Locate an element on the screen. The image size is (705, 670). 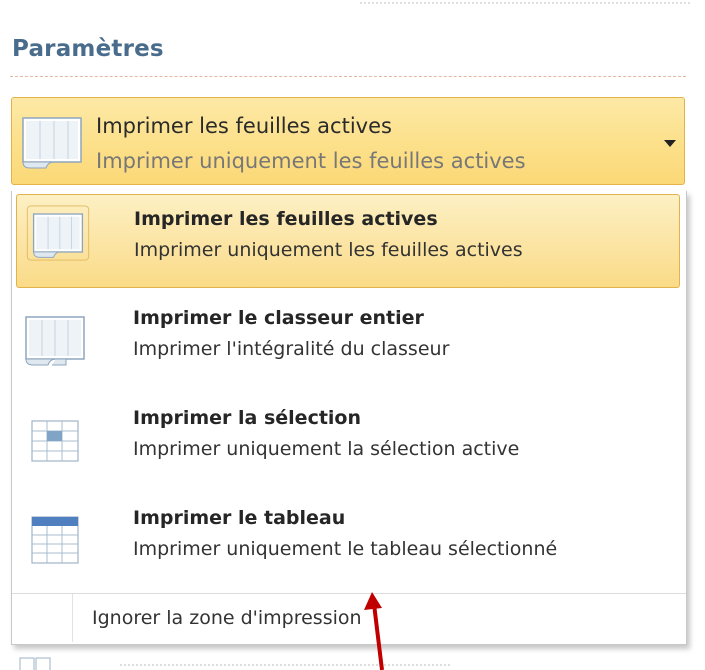
chevron-down-icon is located at coordinates (670, 143).